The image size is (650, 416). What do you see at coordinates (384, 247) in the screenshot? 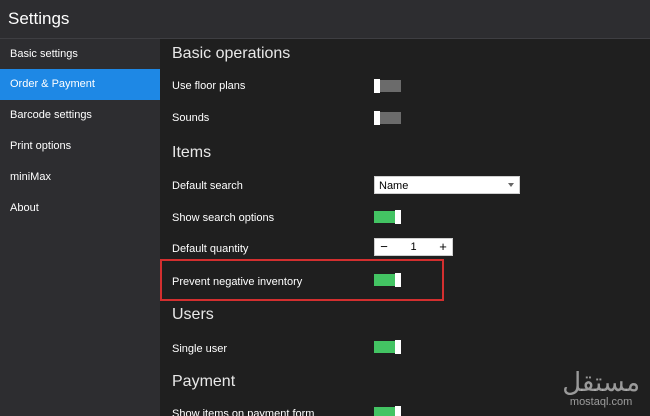
I see `minus-icon: −` at bounding box center [384, 247].